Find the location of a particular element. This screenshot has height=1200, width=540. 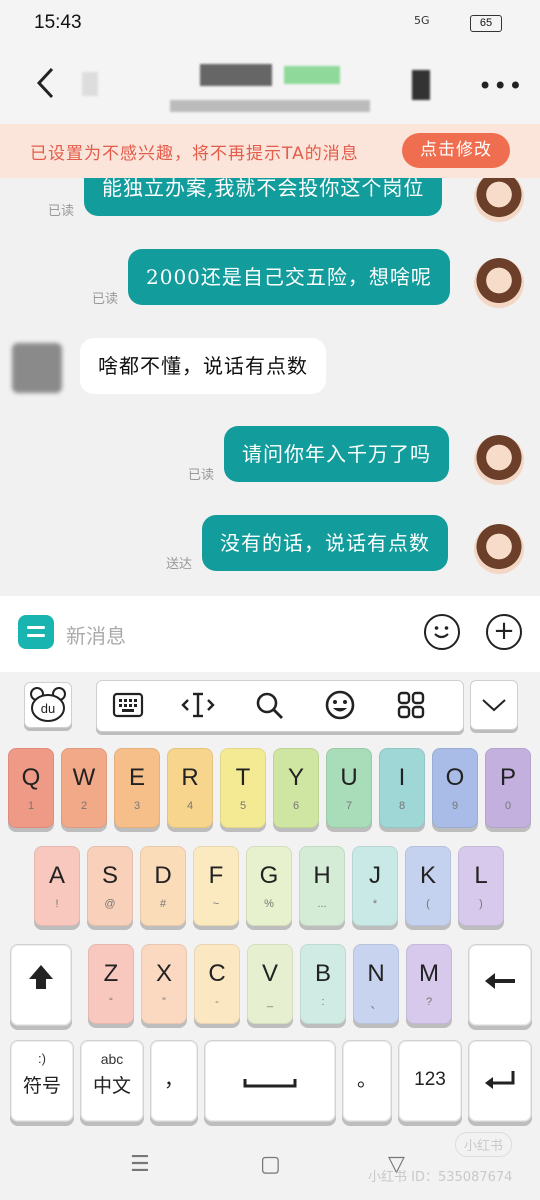

message-bubble: 能独立办案,我就不会投你这个岗位 is located at coordinates (263, 197).